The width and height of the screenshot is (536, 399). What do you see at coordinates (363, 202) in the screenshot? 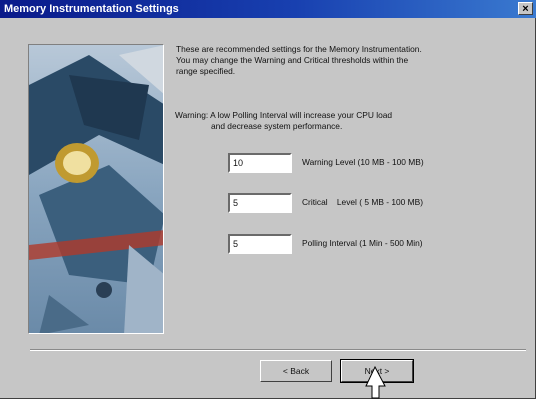
I see `critical-level-label: Critical Level ( 5 MB - 100 MB)` at bounding box center [363, 202].